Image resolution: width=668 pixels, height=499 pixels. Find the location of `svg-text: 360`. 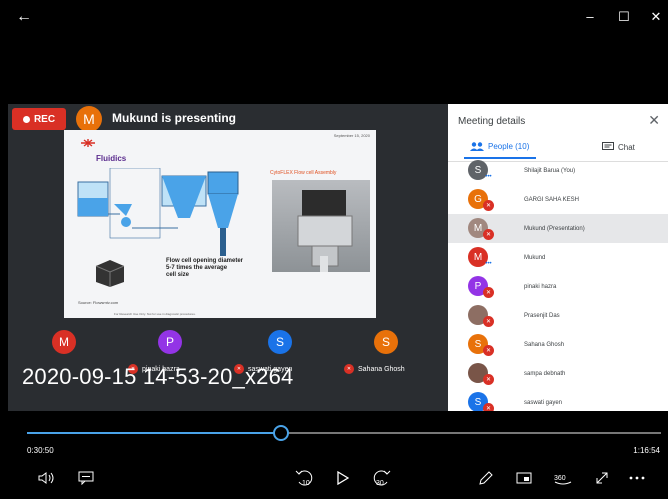

svg-text: 360 is located at coordinates (560, 478).